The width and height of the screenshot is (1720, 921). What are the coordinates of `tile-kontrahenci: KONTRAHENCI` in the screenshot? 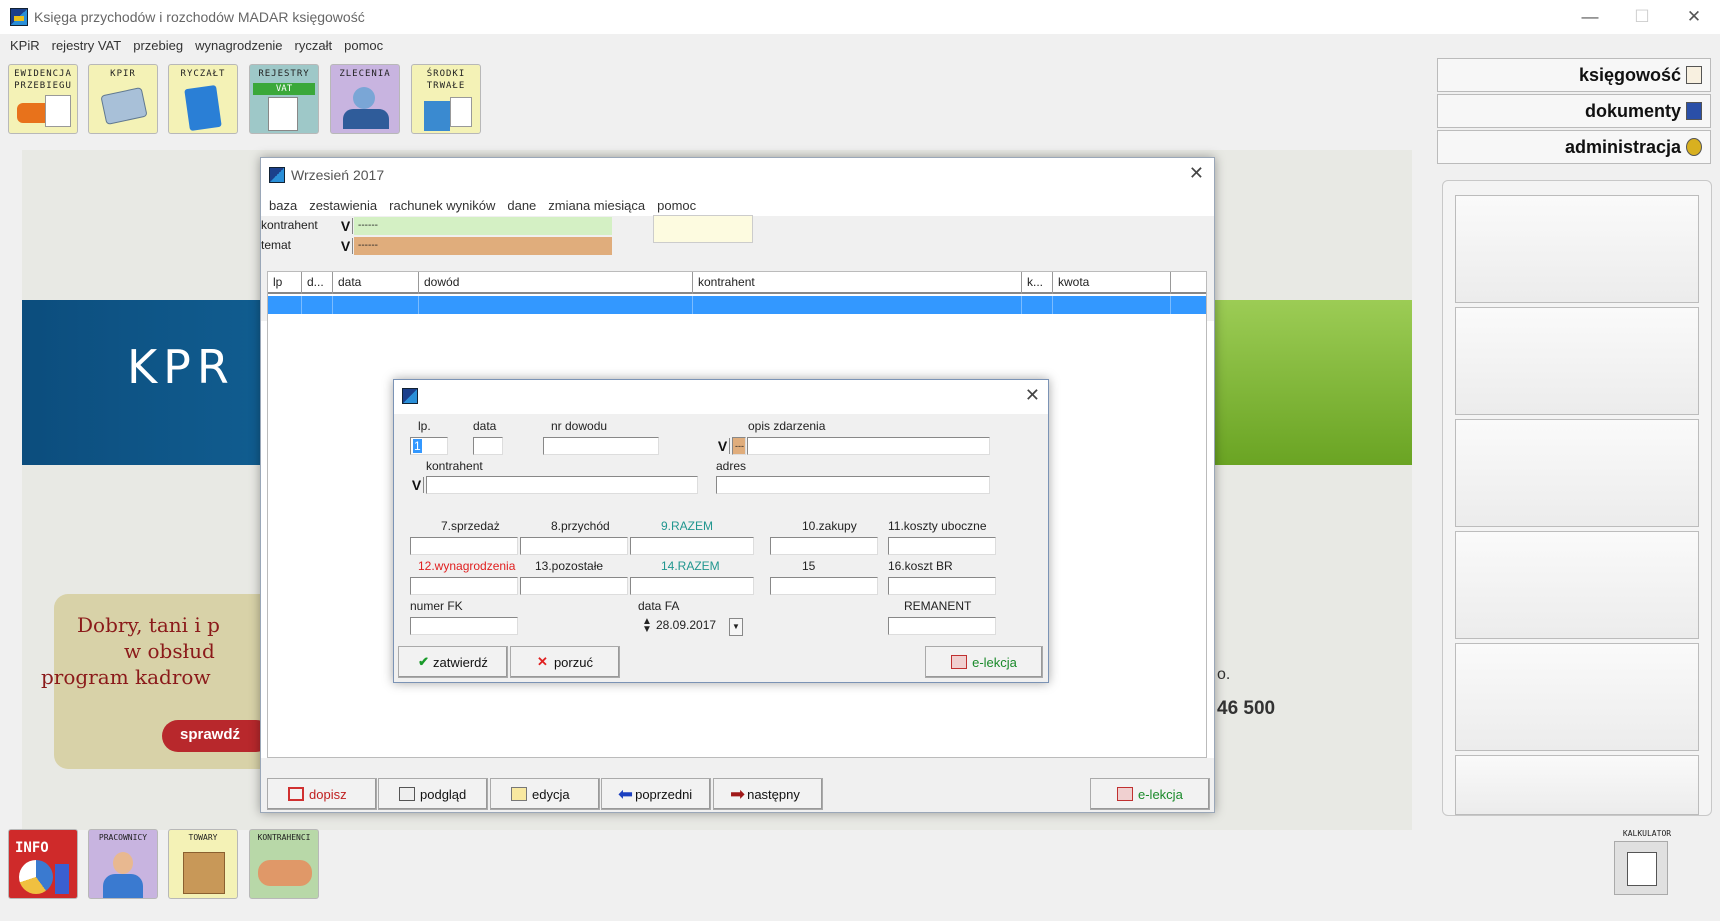 It's located at (284, 864).